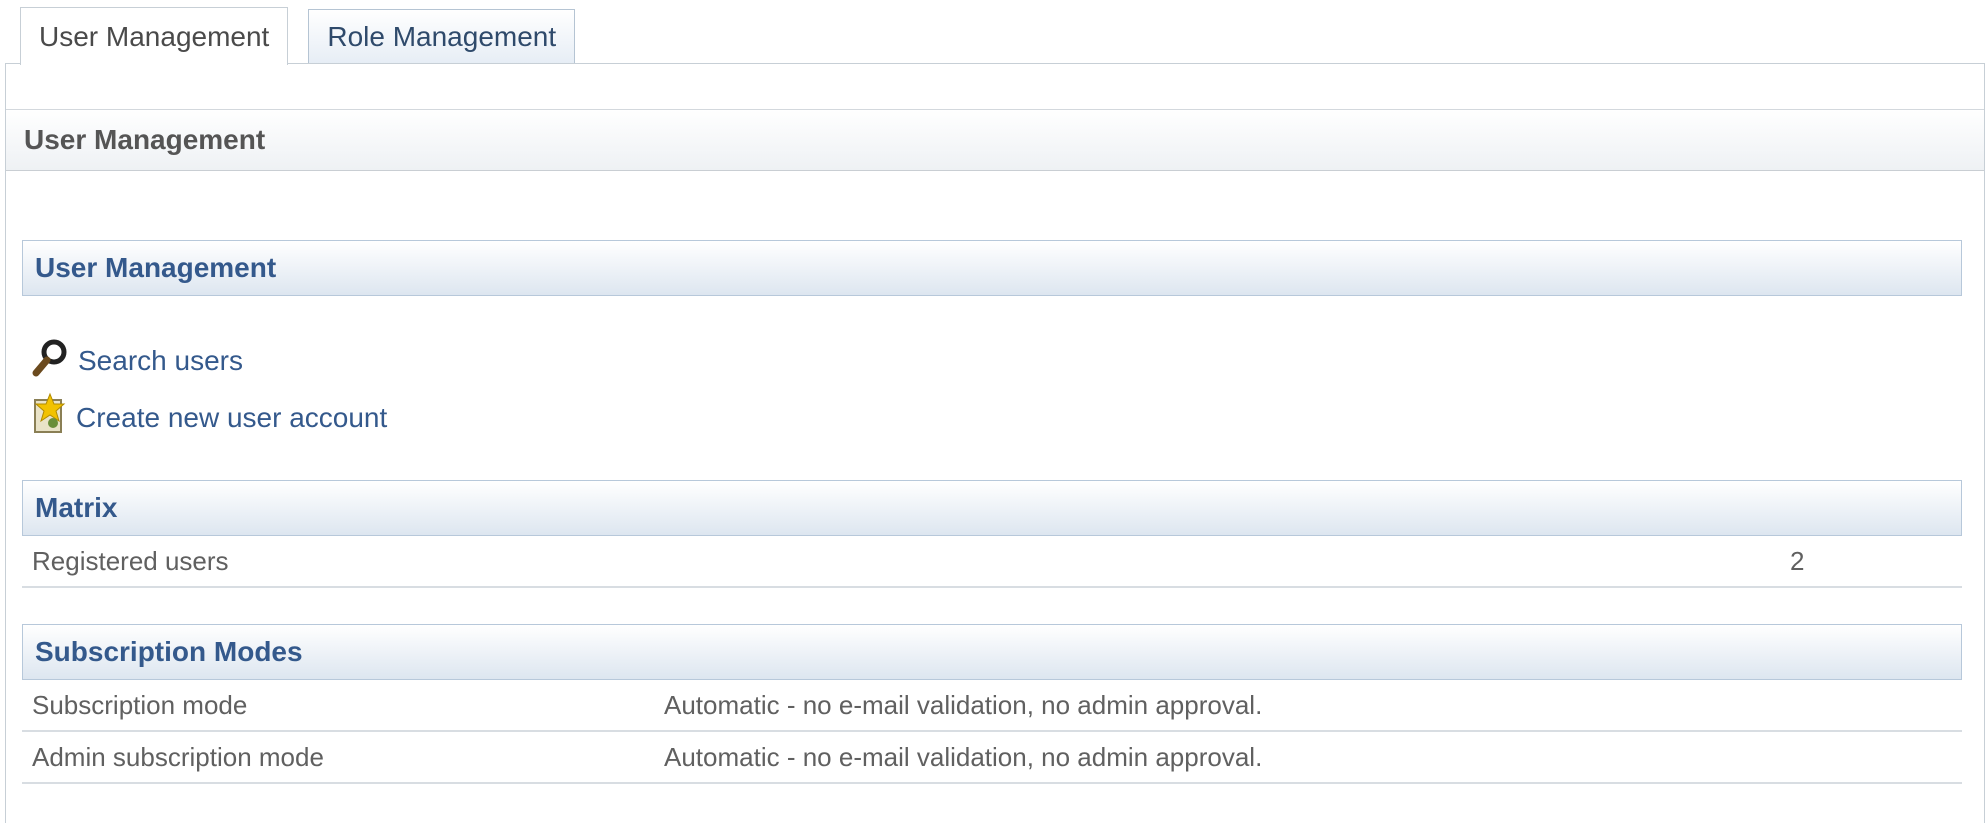  Describe the element at coordinates (995, 140) in the screenshot. I see `panel-title: User Management` at that location.